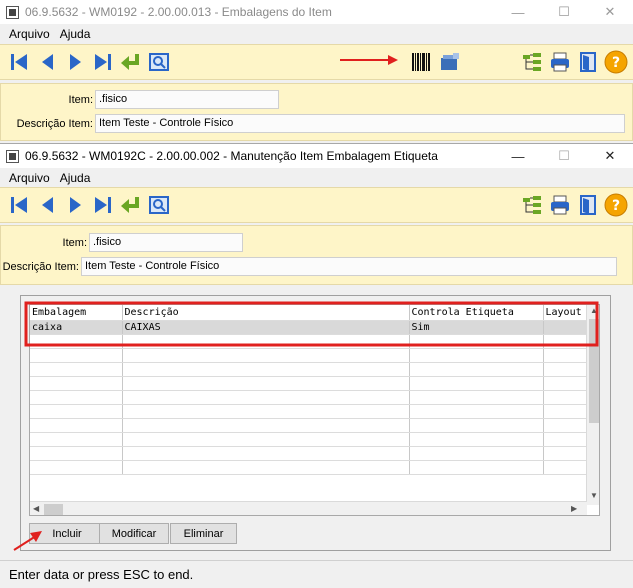 This screenshot has height=588, width=633. What do you see at coordinates (266, 327) in the screenshot?
I see `cell-descricao: CAIXAS` at bounding box center [266, 327].